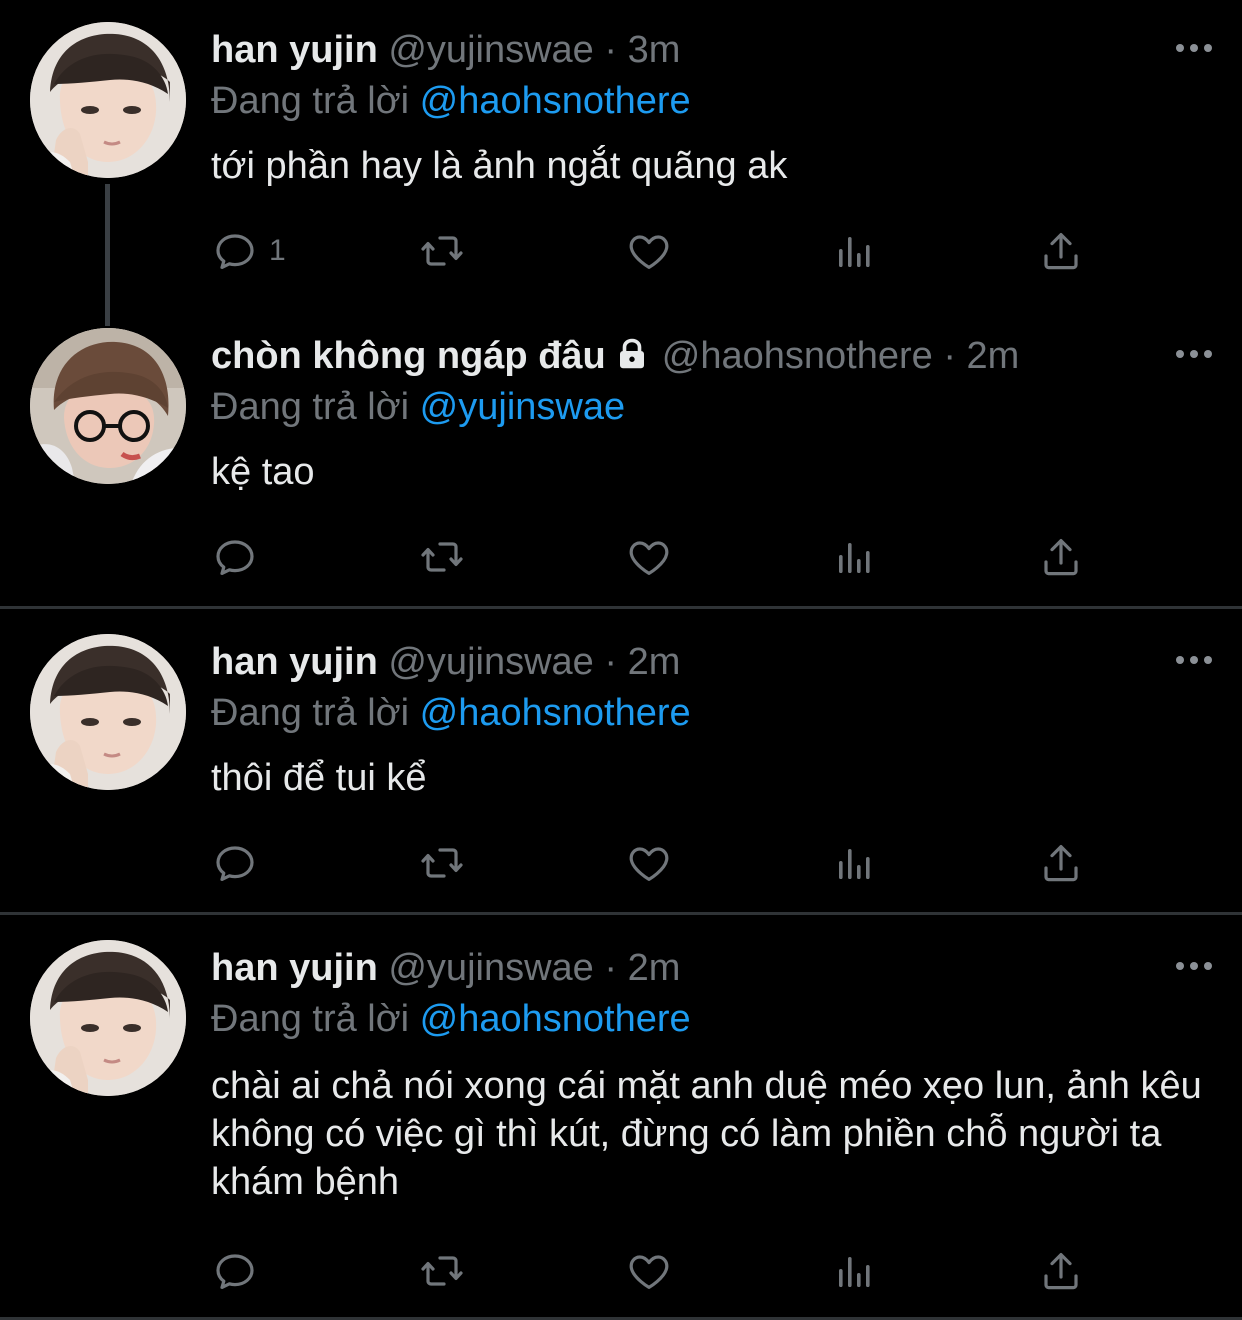 The image size is (1242, 1320). I want to click on reply-button: 1, so click(248, 251).